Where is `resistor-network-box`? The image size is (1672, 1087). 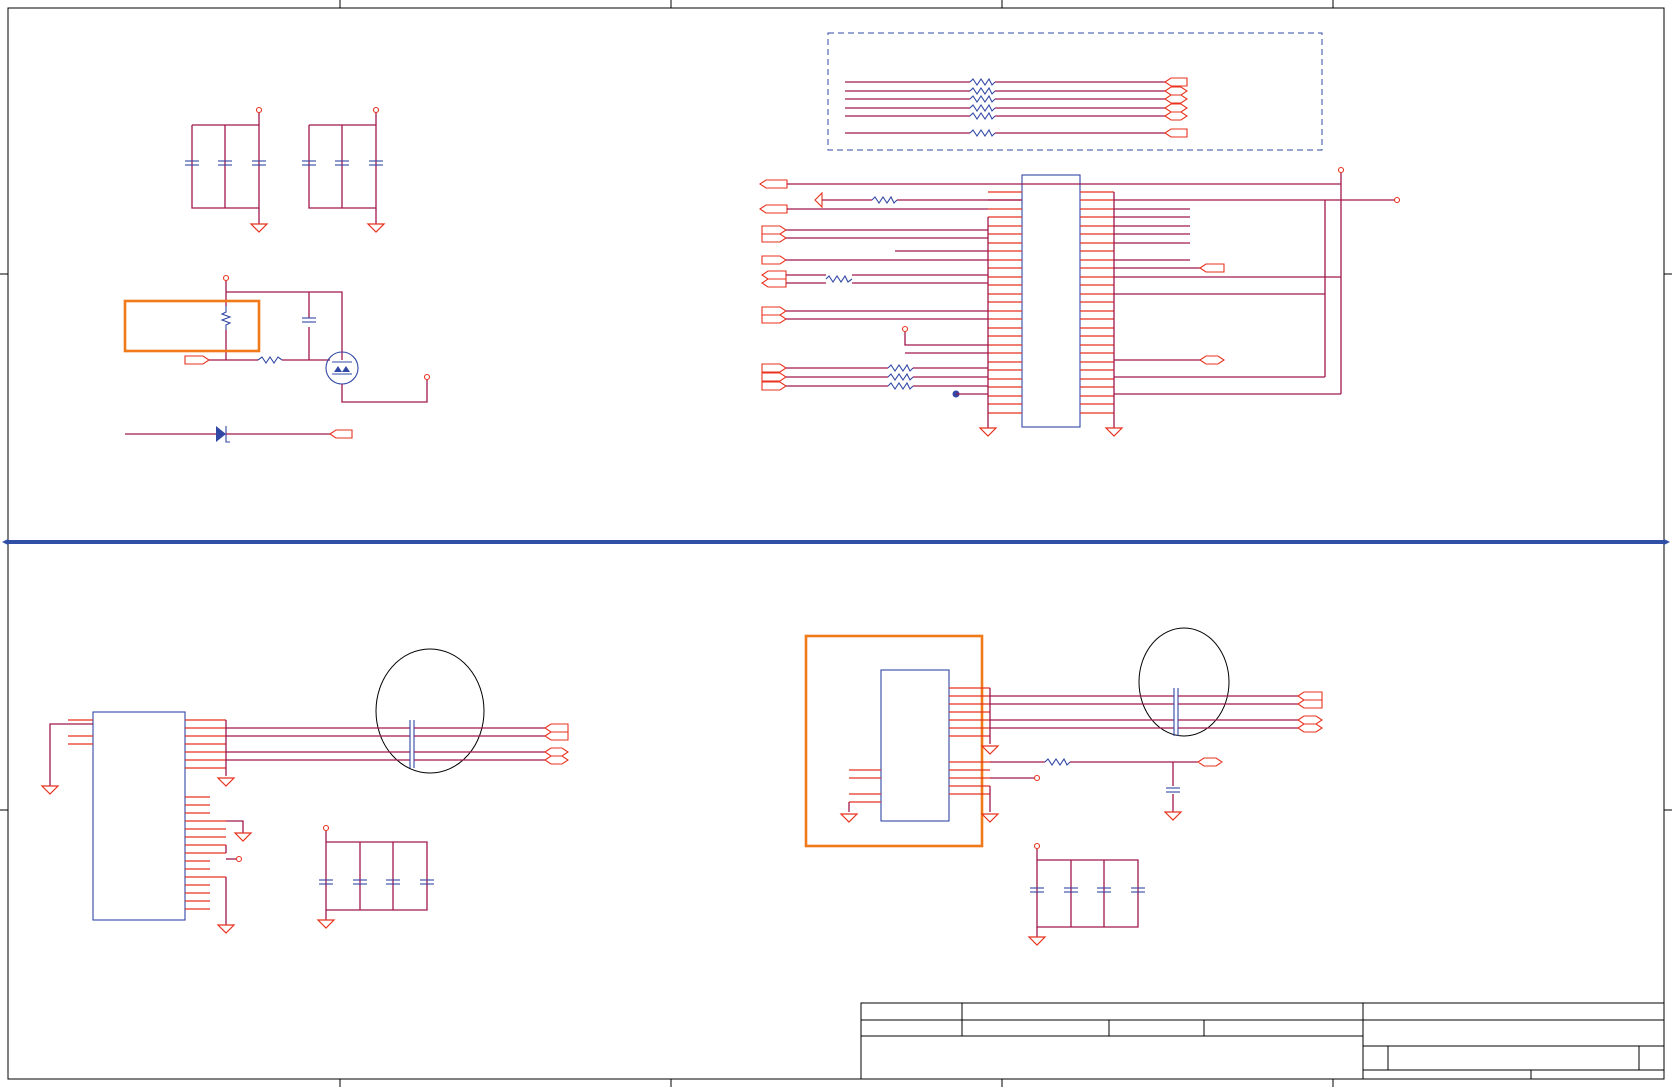 resistor-network-box is located at coordinates (1075, 91).